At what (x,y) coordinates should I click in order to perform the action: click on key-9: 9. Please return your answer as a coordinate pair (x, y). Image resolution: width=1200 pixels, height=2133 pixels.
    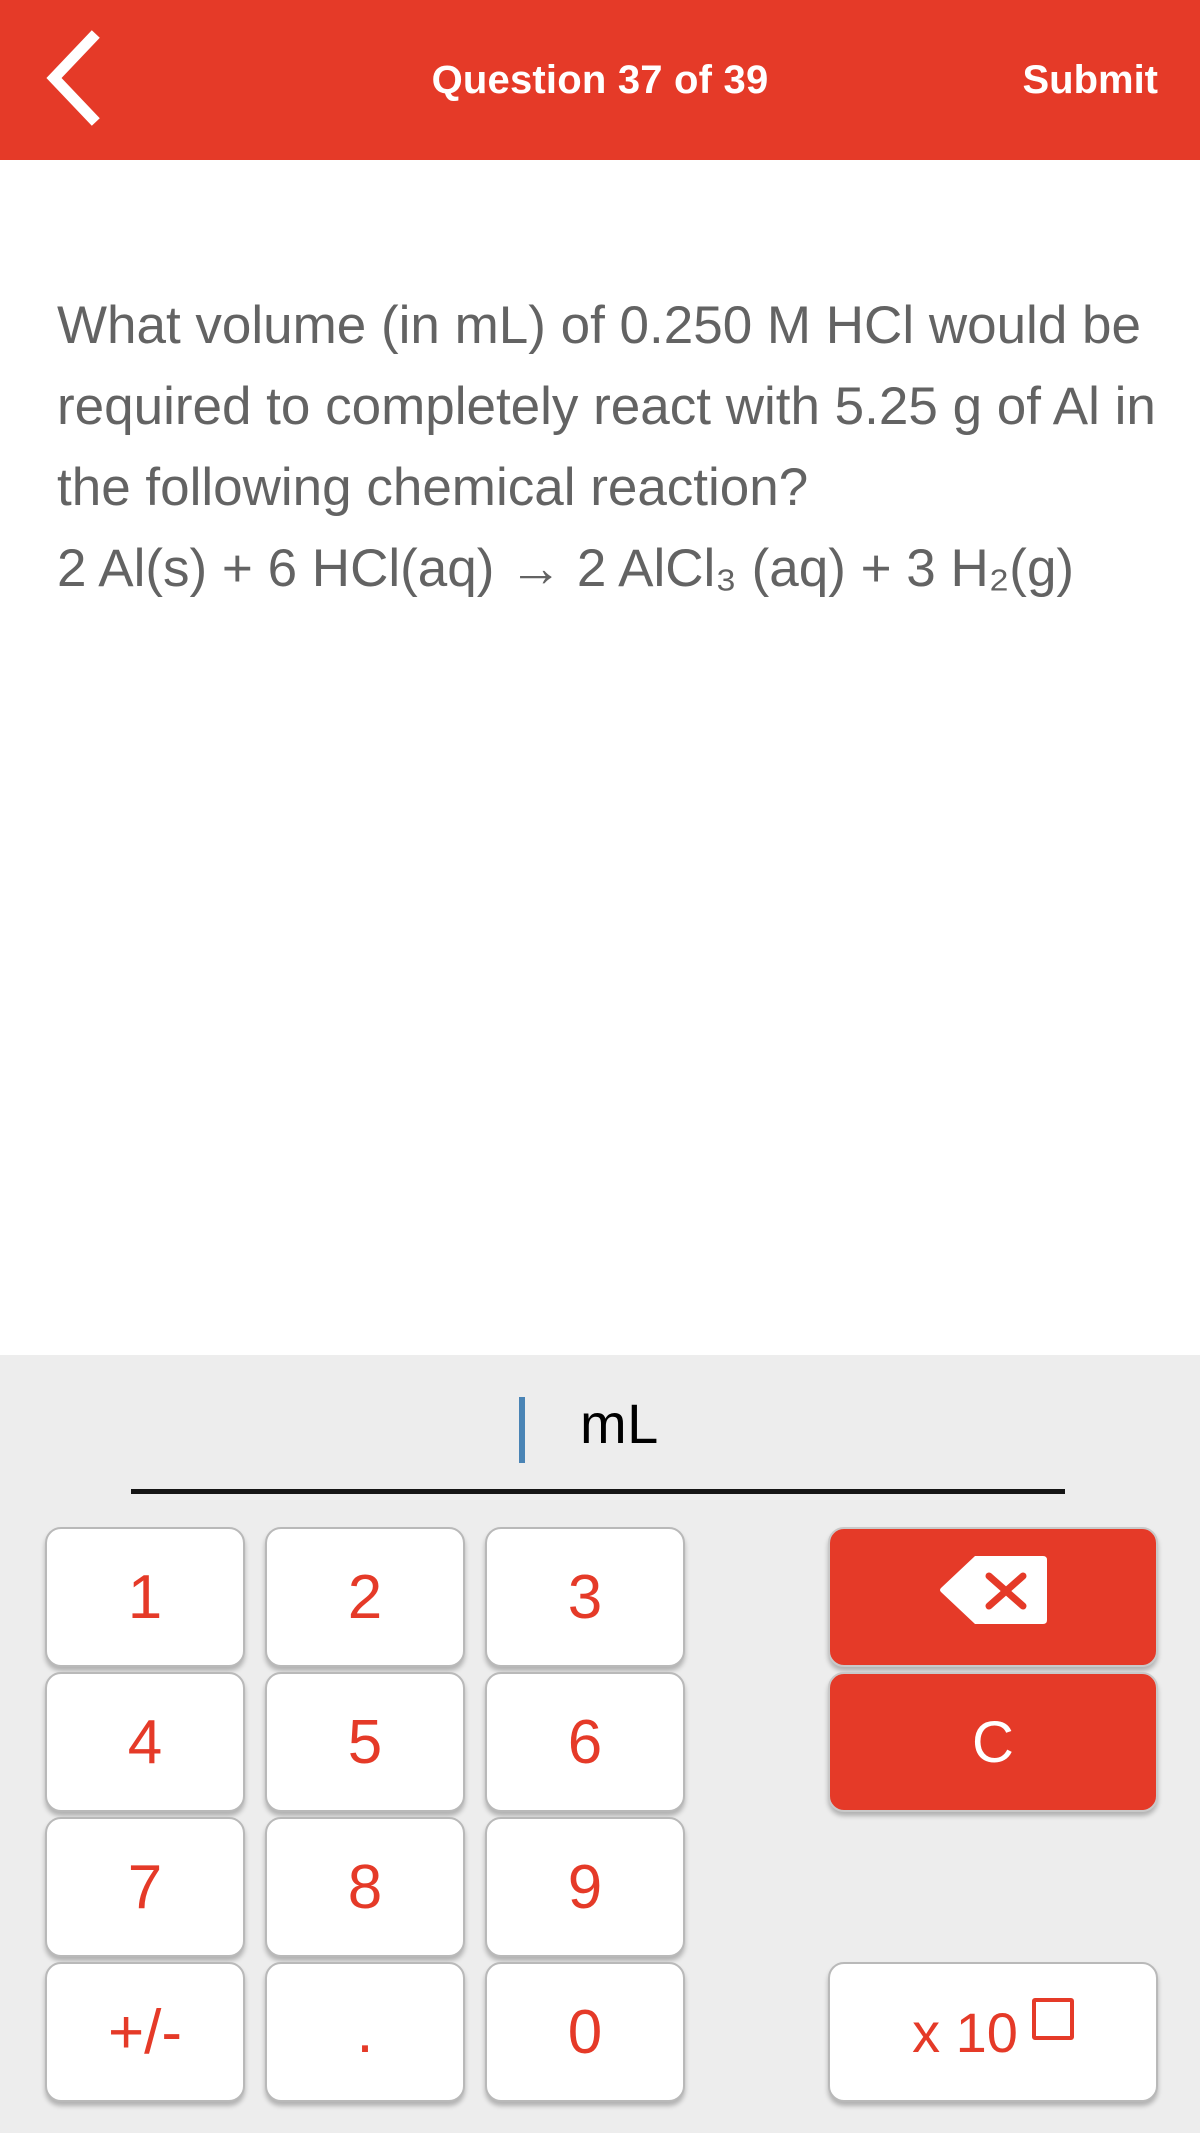
    Looking at the image, I should click on (585, 1887).